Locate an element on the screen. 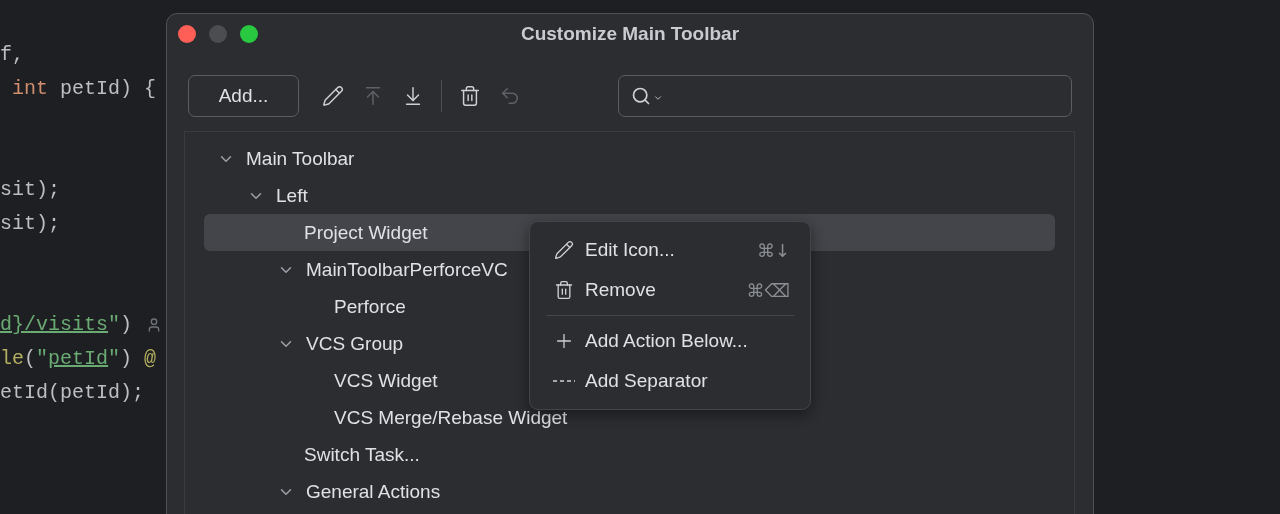  dashed-line-icon is located at coordinates (564, 381).